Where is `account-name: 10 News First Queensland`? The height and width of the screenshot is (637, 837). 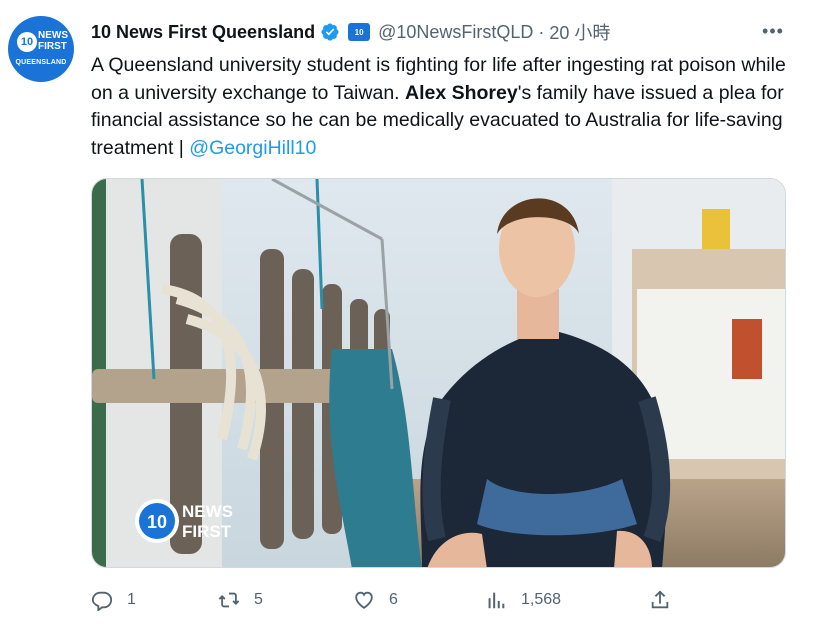 account-name: 10 News First Queensland is located at coordinates (203, 32).